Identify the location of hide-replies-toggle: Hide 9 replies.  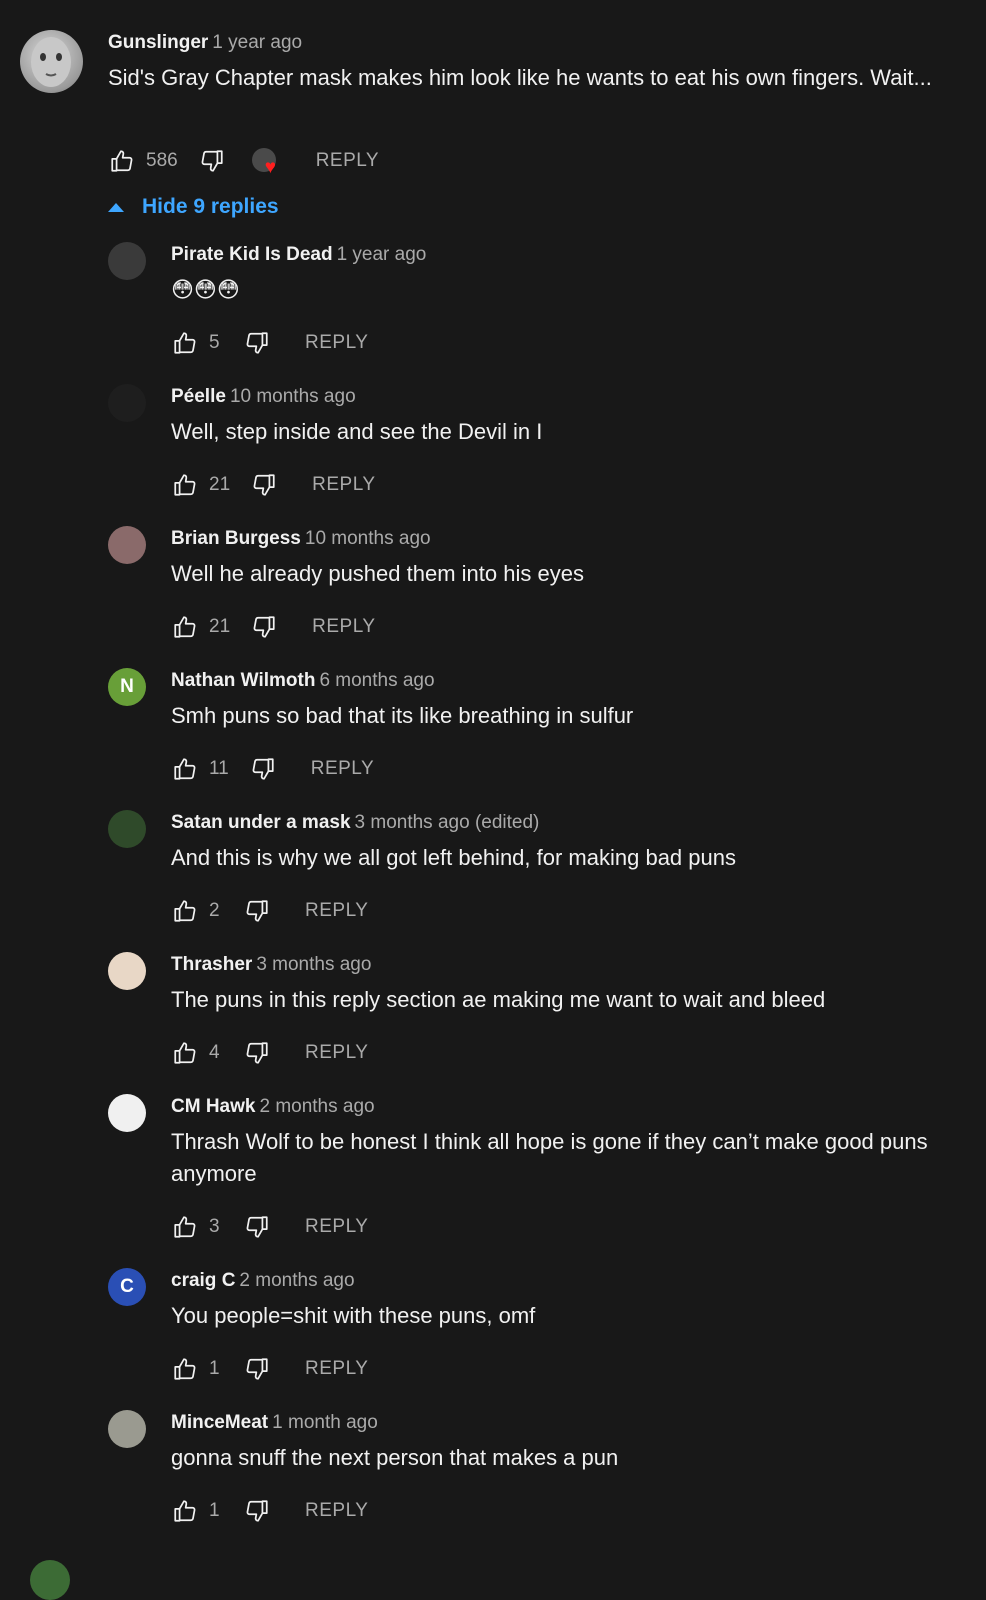
(193, 207).